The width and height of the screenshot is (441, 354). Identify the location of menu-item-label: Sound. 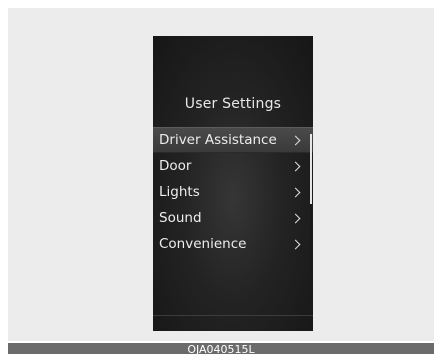
(180, 218).